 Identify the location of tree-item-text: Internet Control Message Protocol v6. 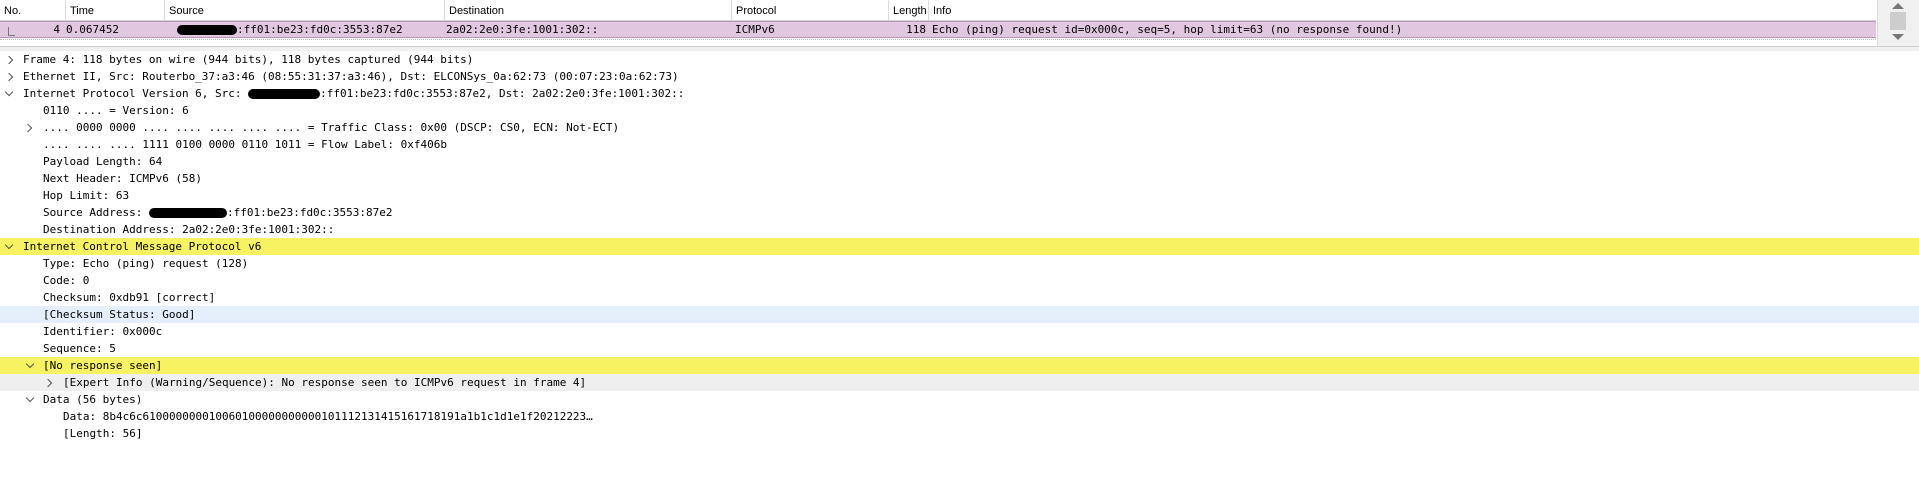
(142, 246).